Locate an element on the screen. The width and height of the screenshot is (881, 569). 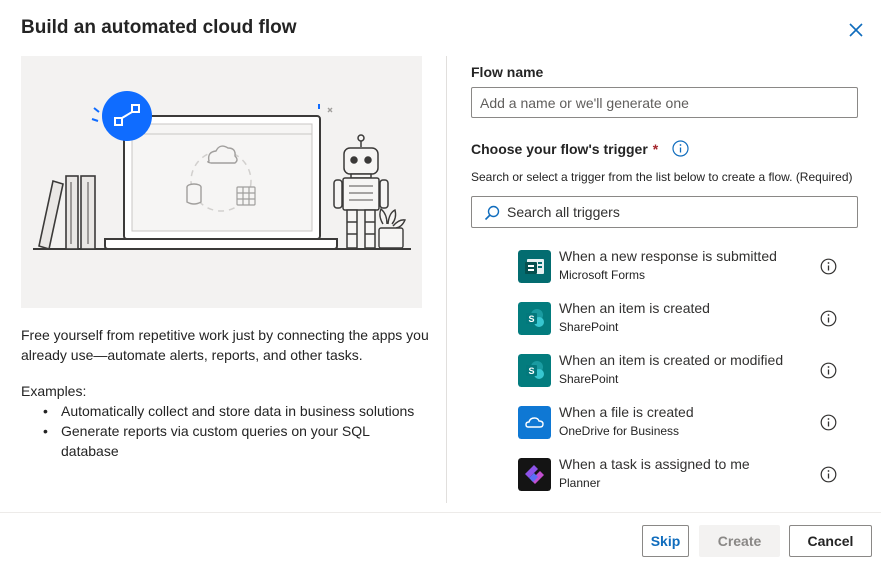
onedrive-icon is located at coordinates (534, 422).